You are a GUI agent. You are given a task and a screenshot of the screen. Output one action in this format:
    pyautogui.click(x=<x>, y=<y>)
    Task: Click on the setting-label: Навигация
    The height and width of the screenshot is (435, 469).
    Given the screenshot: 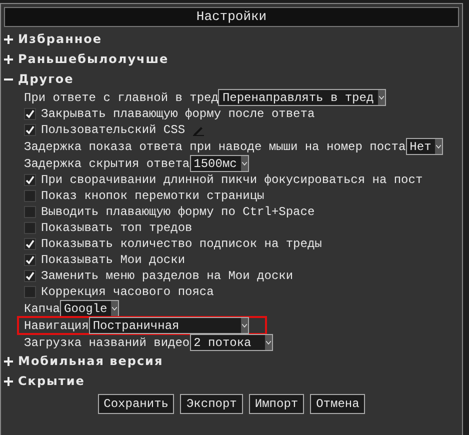 What is the action you would take?
    pyautogui.click(x=56, y=326)
    